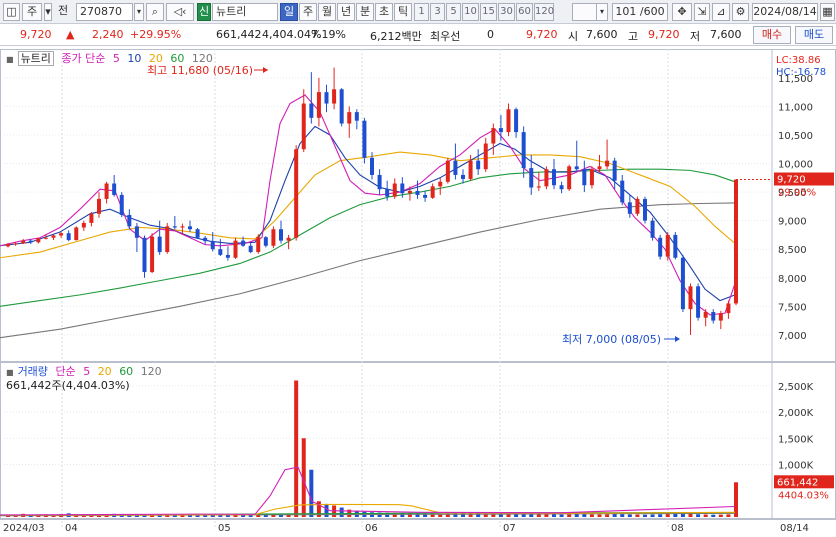 This screenshot has height=537, width=836. What do you see at coordinates (365, 12) in the screenshot?
I see `period-tab-4: 분` at bounding box center [365, 12].